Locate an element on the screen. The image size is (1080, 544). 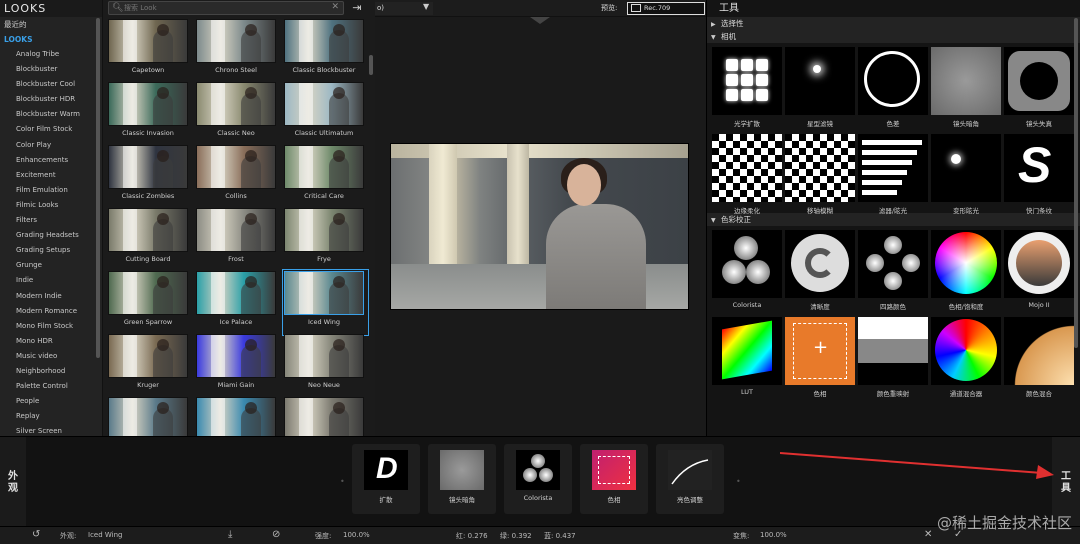
tool-tile: 色相/饱和度 is located at coordinates (967, 272).